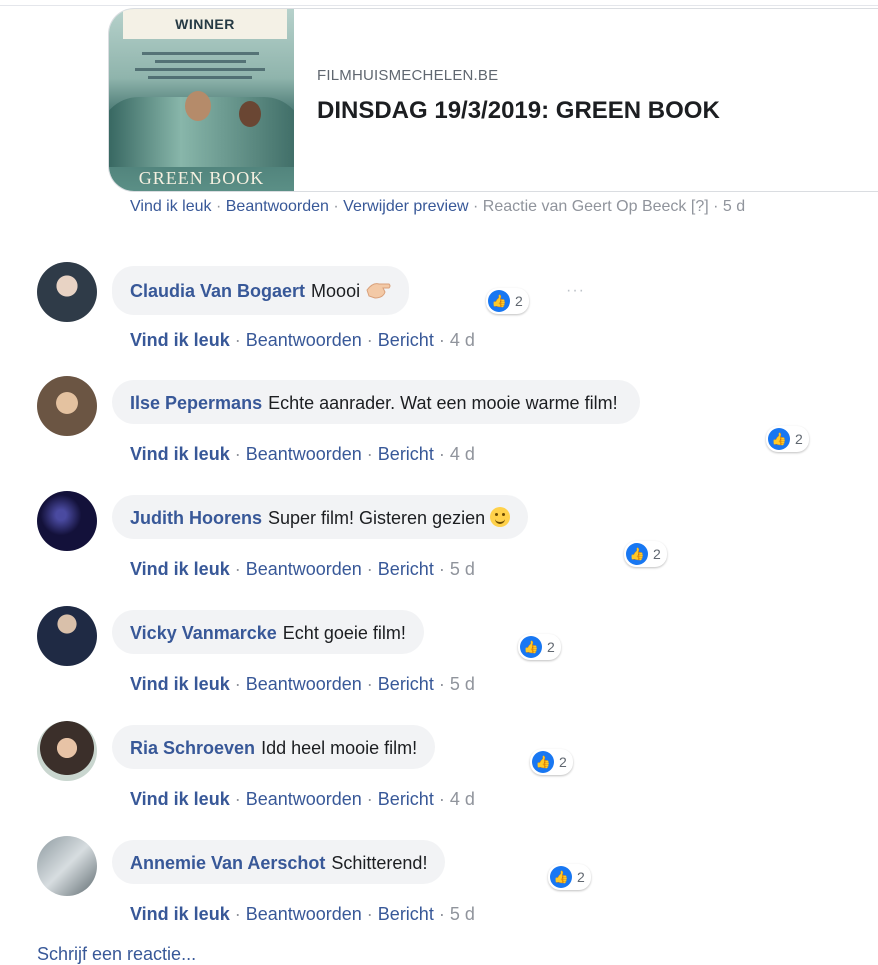 Image resolution: width=878 pixels, height=965 pixels. Describe the element at coordinates (196, 403) in the screenshot. I see `comment-author: Ilse Pepermans` at that location.